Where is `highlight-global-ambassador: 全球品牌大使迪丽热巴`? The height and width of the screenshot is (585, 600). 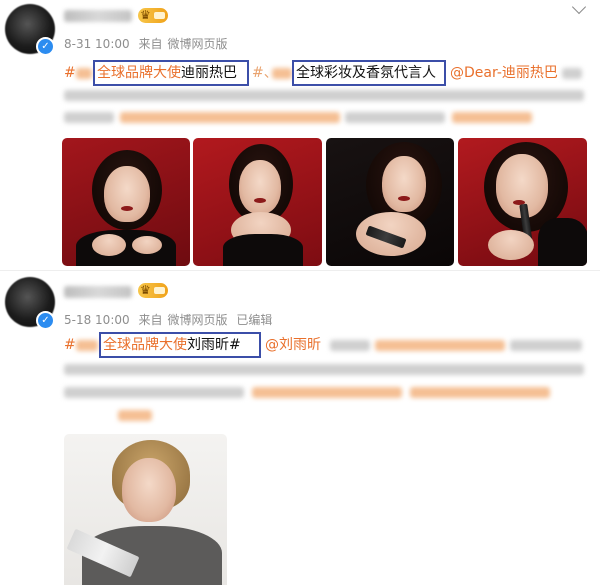
highlight-global-ambassador: 全球品牌大使迪丽热巴 is located at coordinates (171, 73).